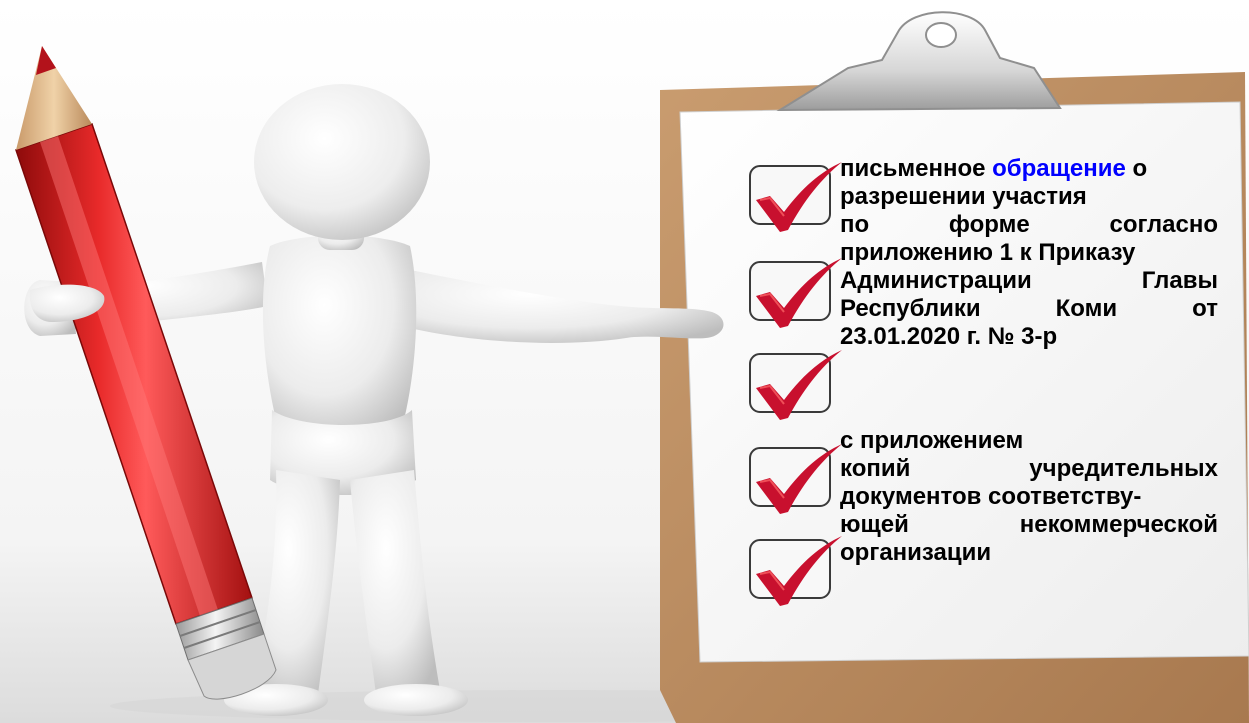 This screenshot has width=1249, height=723. Describe the element at coordinates (1205, 308) in the screenshot. I see `text-word: от` at that location.